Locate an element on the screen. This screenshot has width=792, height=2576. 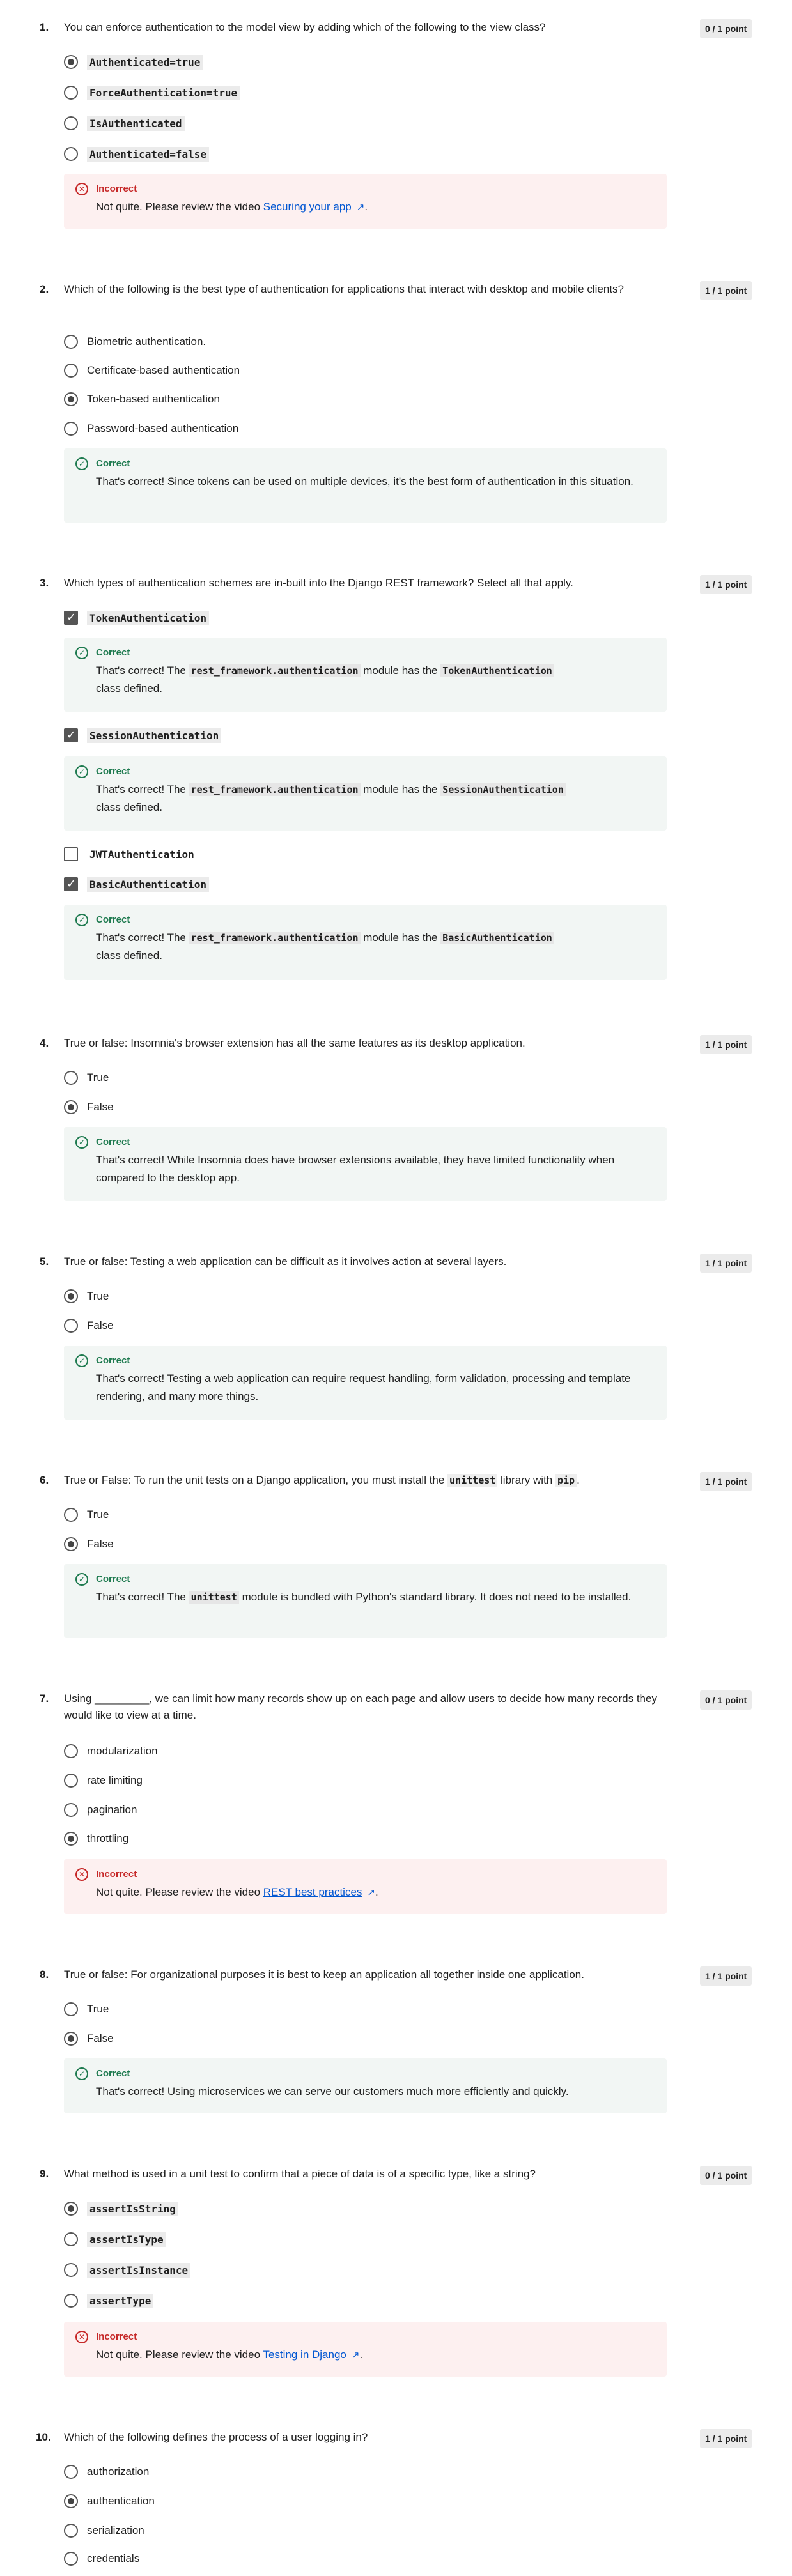
video-link: Testing in Django is located at coordinates (304, 2355).